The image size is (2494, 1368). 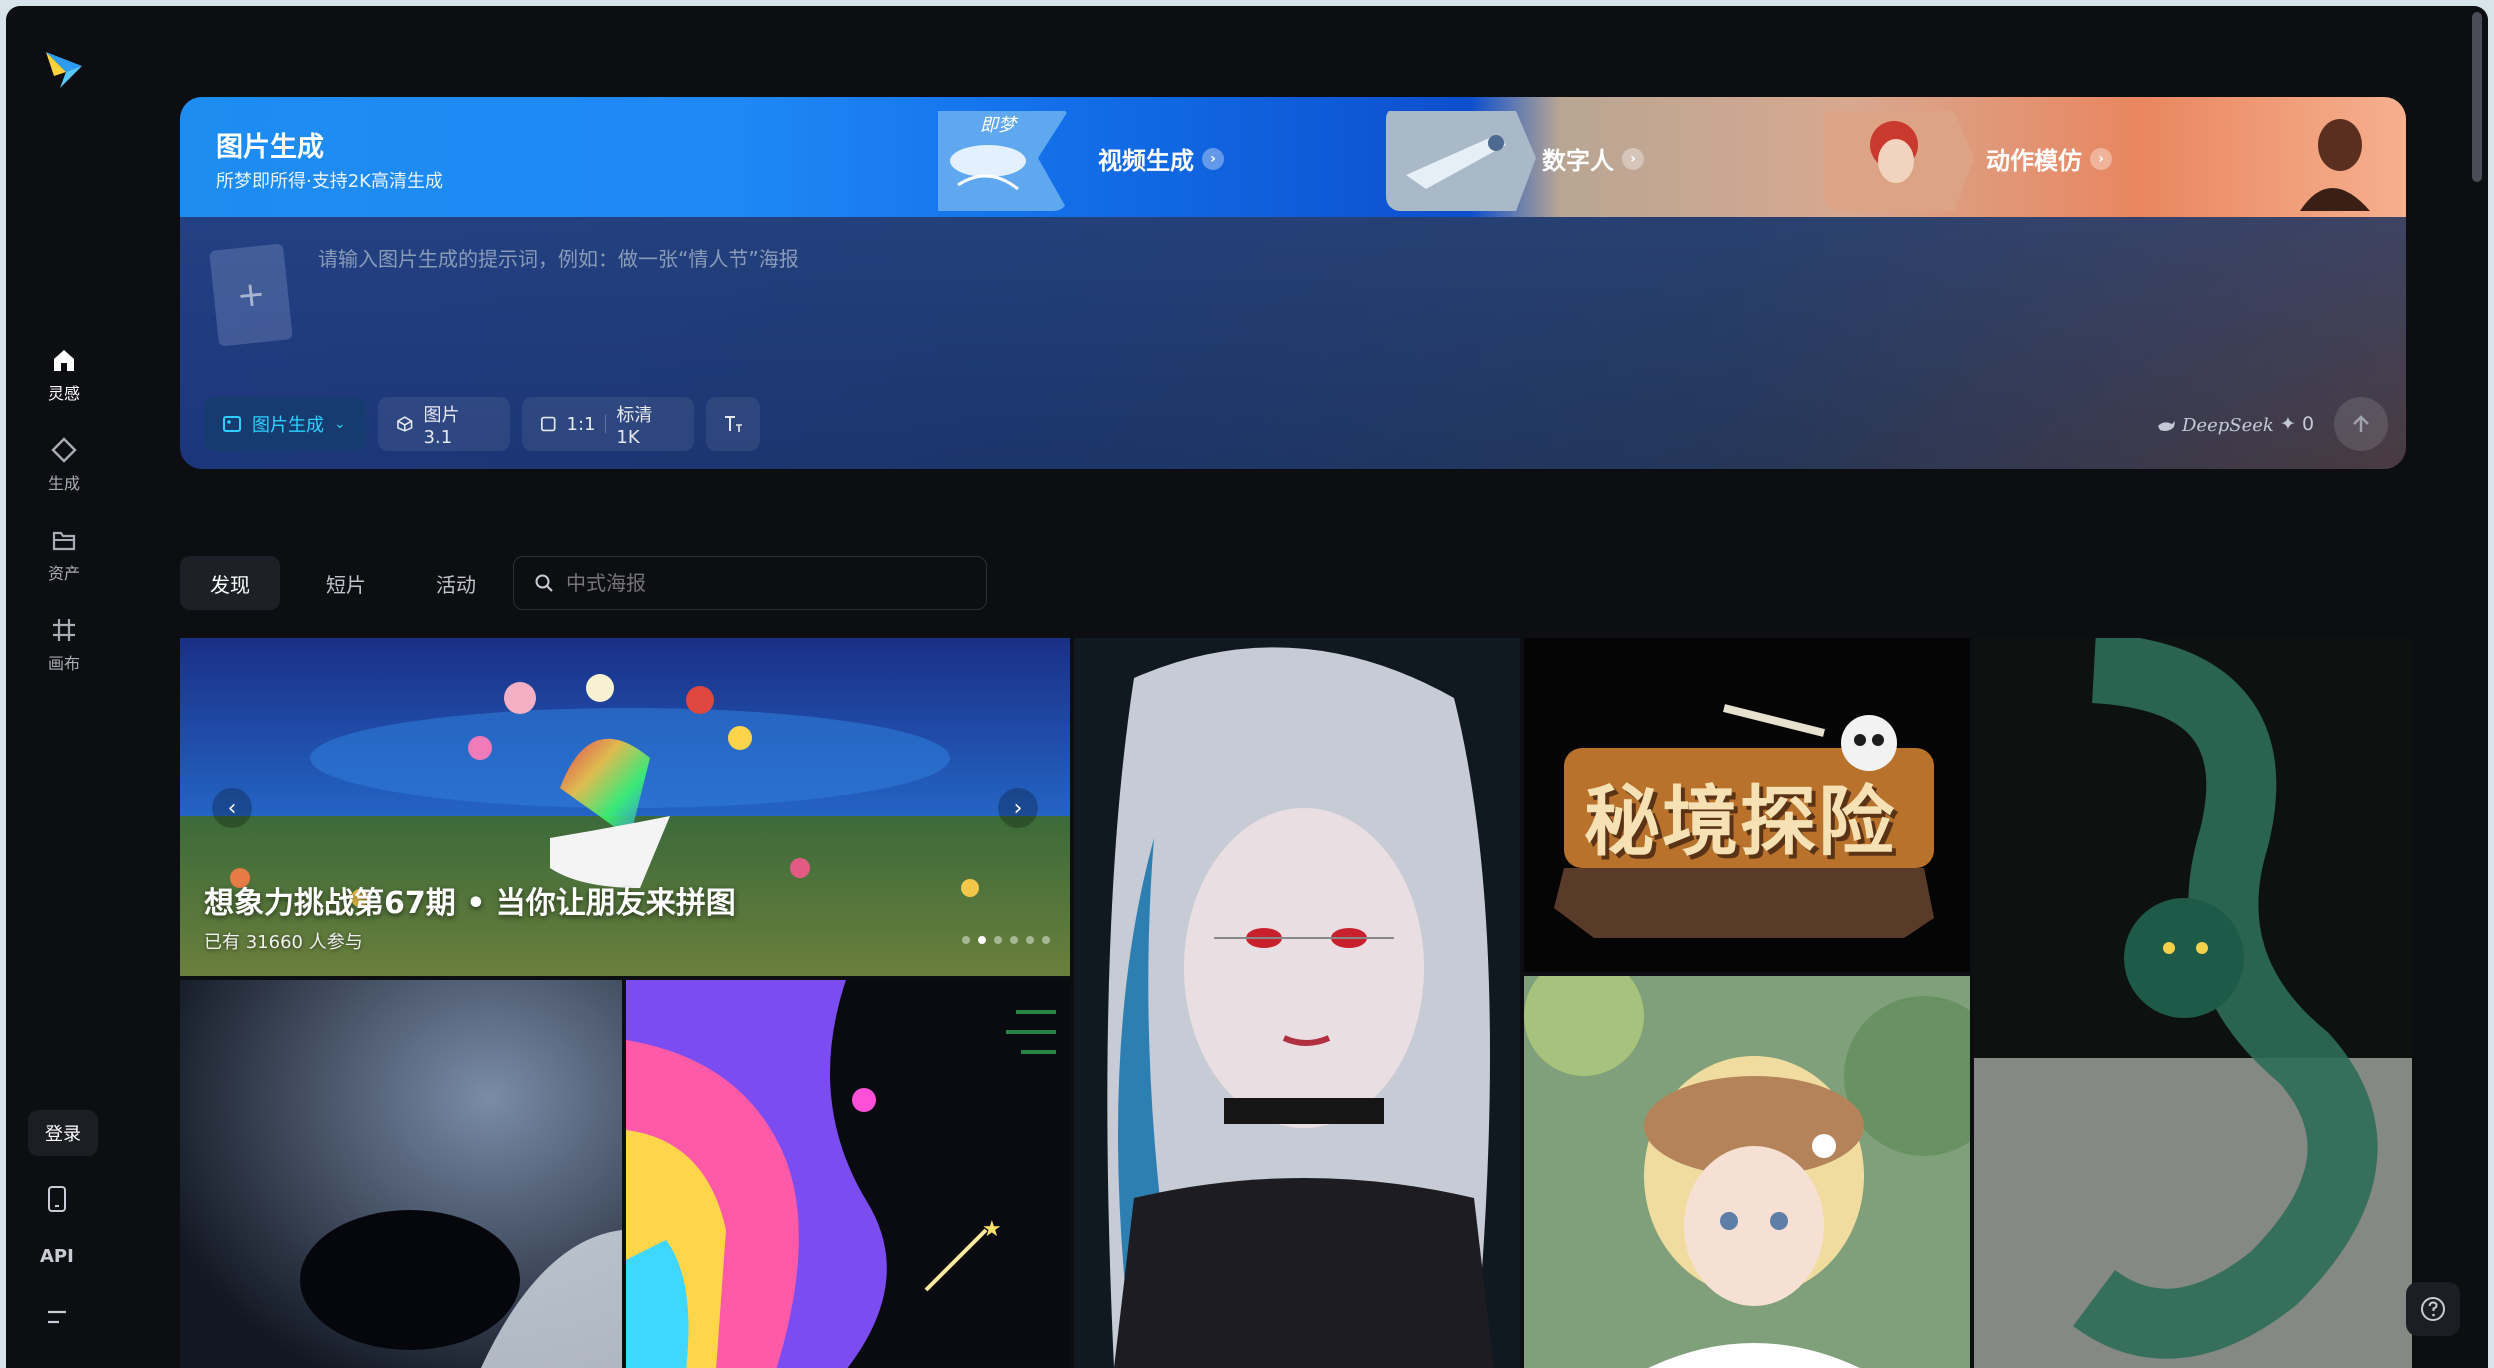 What do you see at coordinates (63, 573) in the screenshot?
I see `sidebar-item-label: 资产` at bounding box center [63, 573].